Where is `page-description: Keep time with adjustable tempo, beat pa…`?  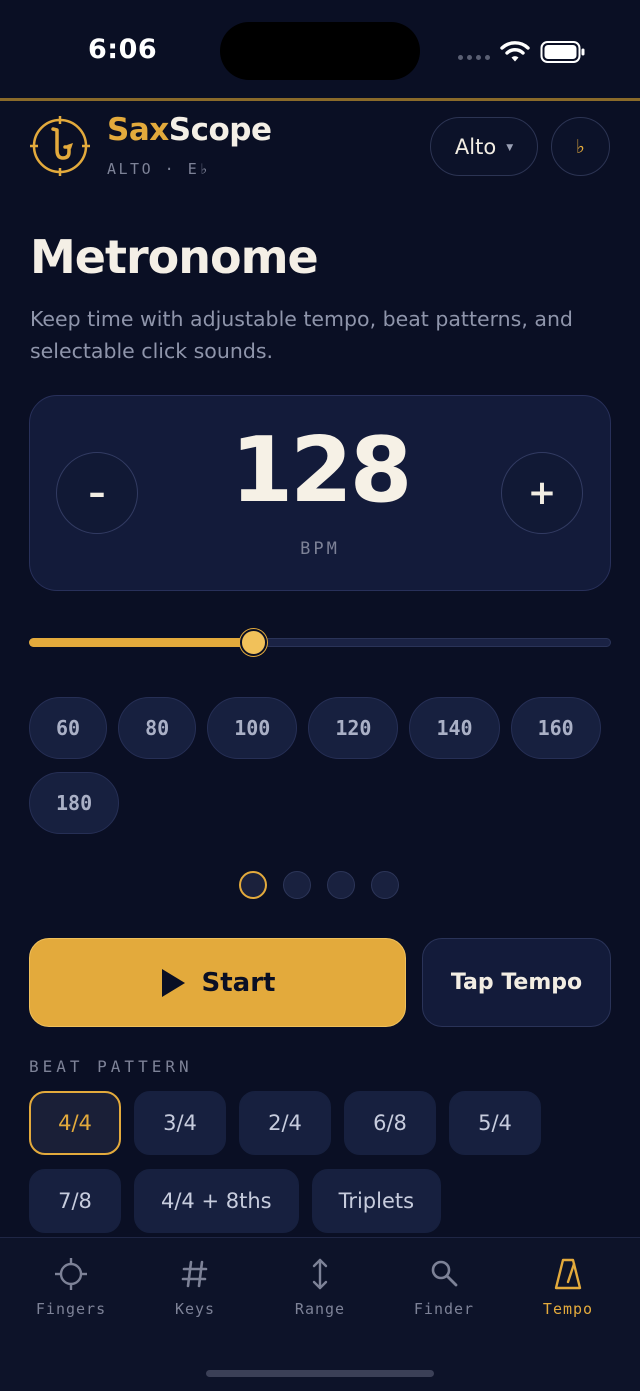 page-description: Keep time with adjustable tempo, beat pa… is located at coordinates (301, 335).